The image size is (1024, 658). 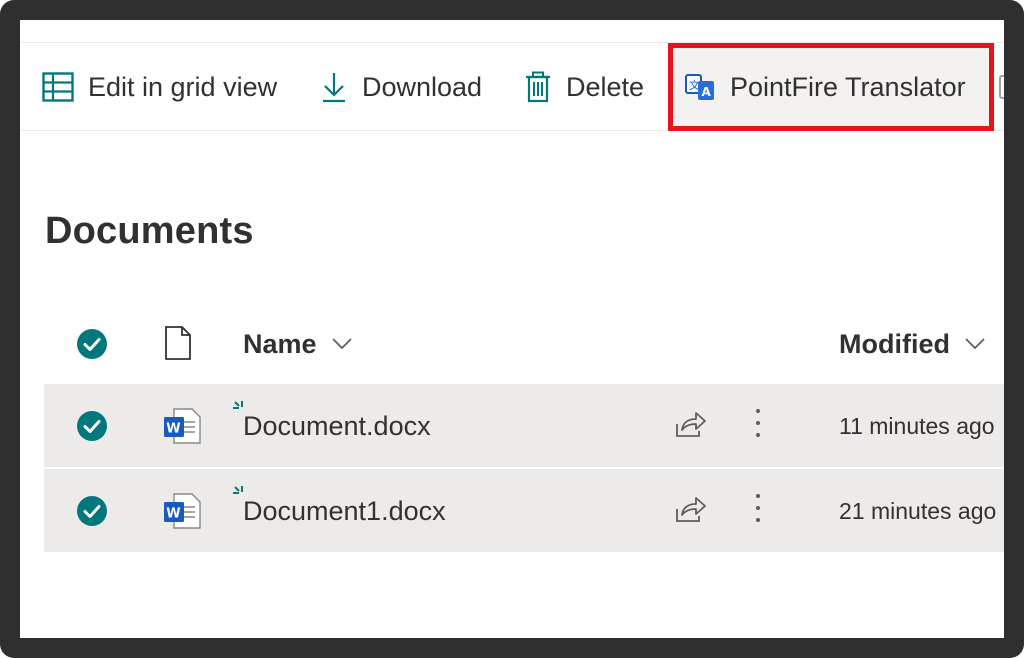 I want to click on pointfire-translator-label: PointFire Translator, so click(x=848, y=86).